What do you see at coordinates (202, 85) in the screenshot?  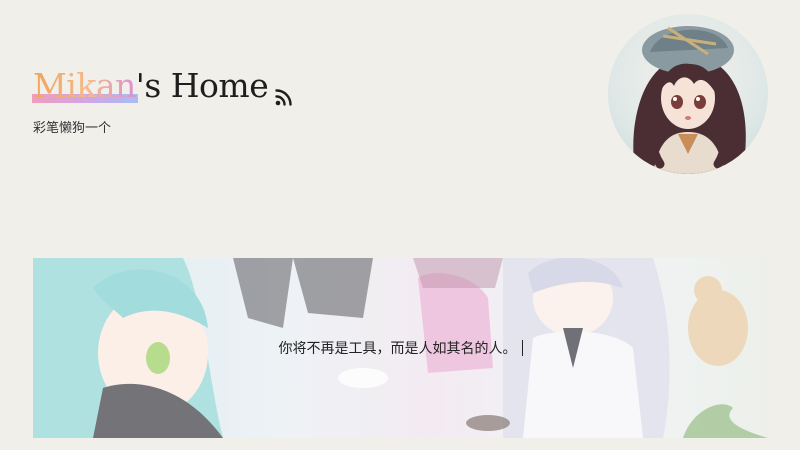 I see `title-rest: 's Home` at bounding box center [202, 85].